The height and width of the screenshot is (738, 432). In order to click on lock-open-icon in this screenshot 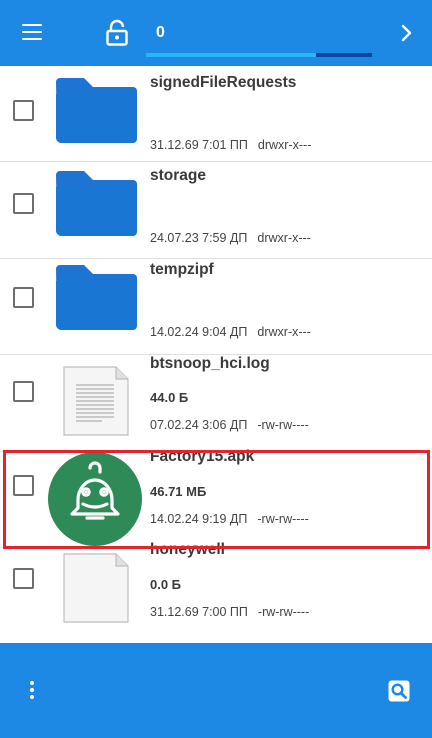, I will do `click(117, 33)`.